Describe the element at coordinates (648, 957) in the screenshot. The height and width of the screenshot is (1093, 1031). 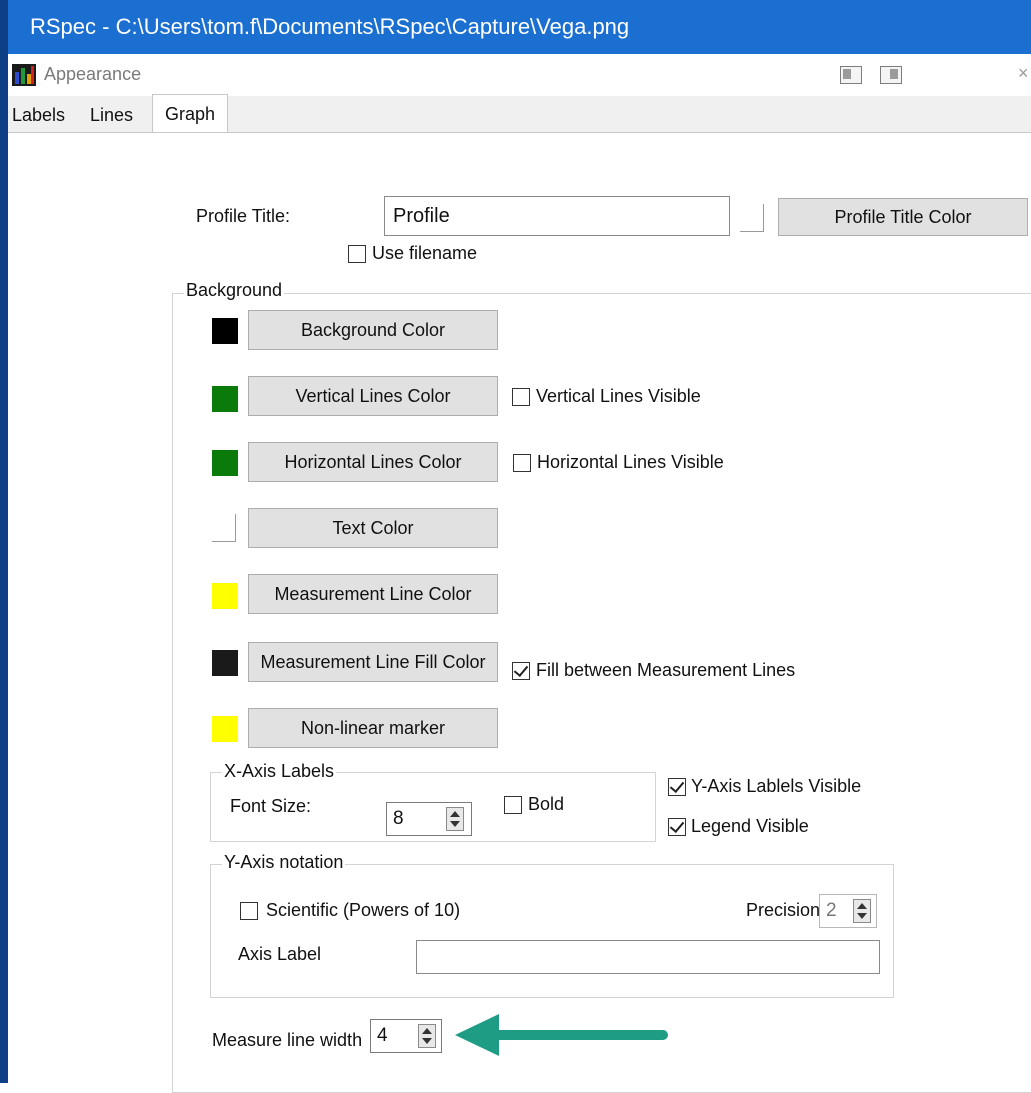
I see `axis-label-input` at that location.